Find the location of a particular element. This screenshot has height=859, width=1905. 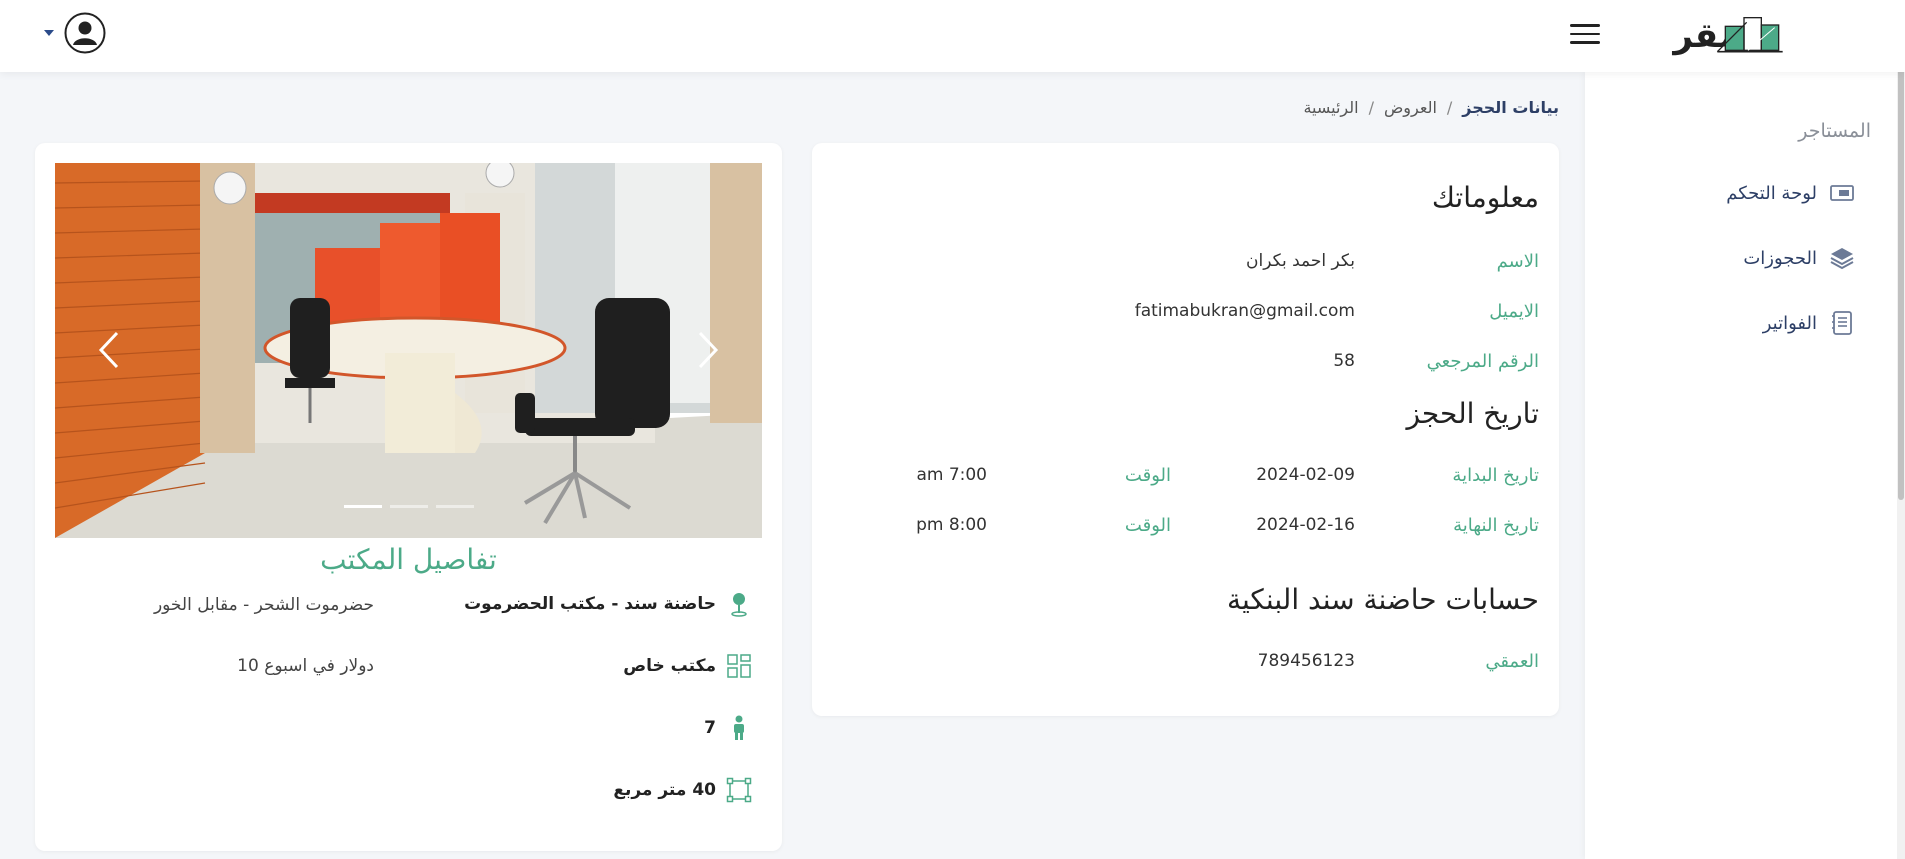

info-title: معلوماتك is located at coordinates (1485, 197).